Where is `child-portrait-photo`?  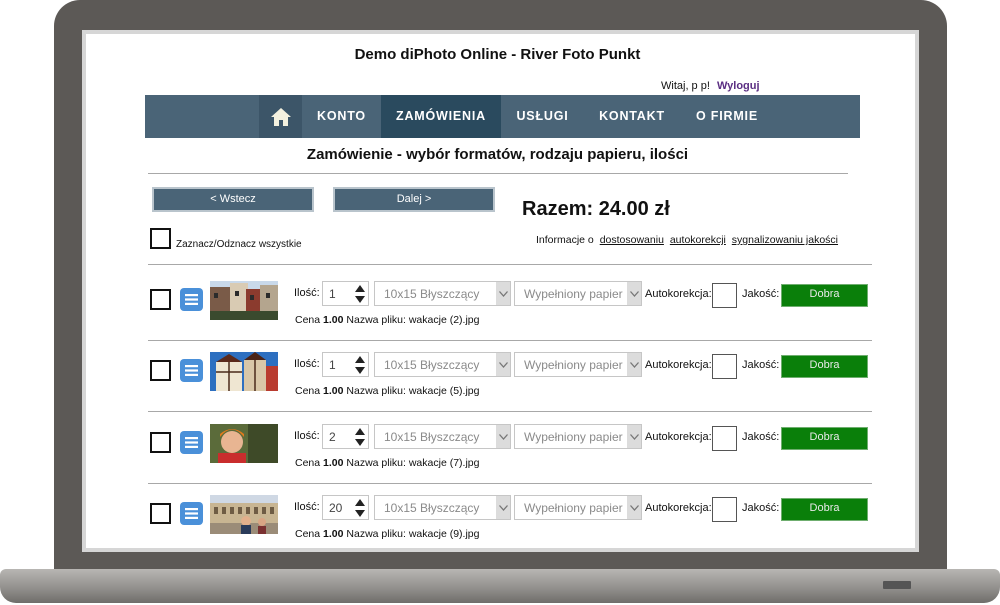
child-portrait-photo is located at coordinates (244, 443).